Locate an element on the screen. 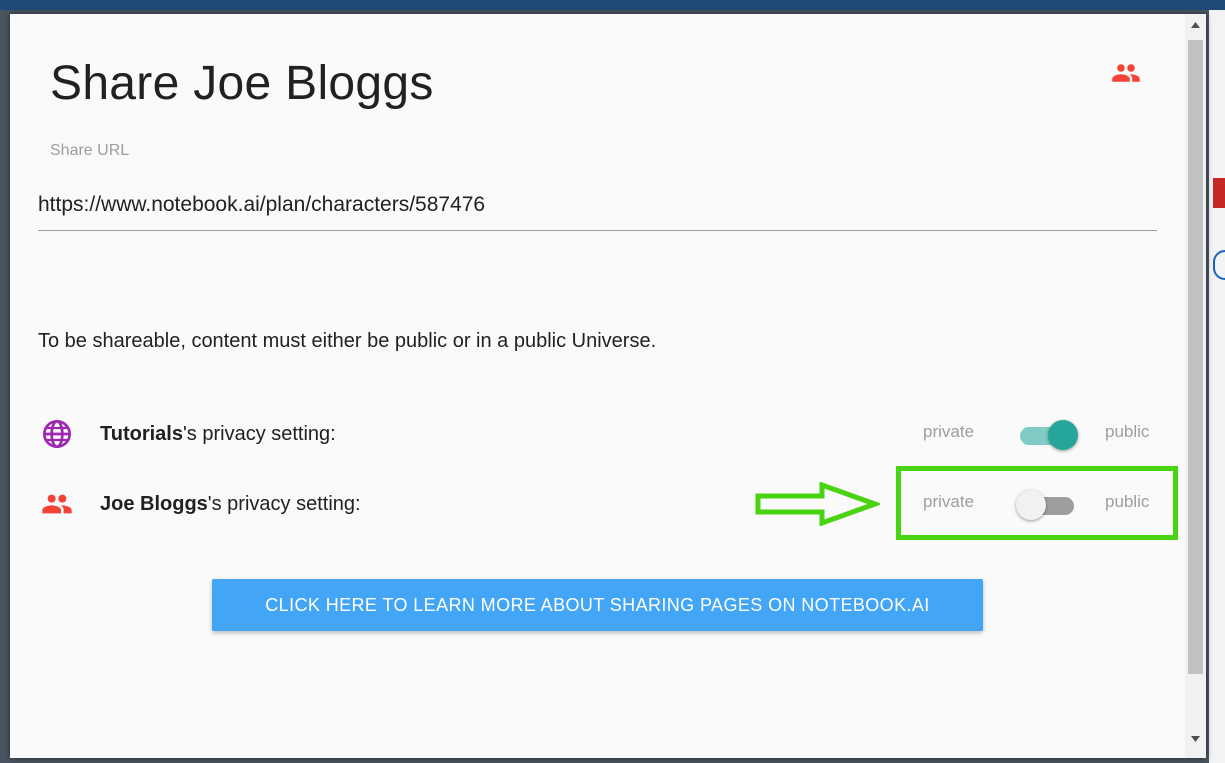  content-name: Joe Bloggs is located at coordinates (154, 504).